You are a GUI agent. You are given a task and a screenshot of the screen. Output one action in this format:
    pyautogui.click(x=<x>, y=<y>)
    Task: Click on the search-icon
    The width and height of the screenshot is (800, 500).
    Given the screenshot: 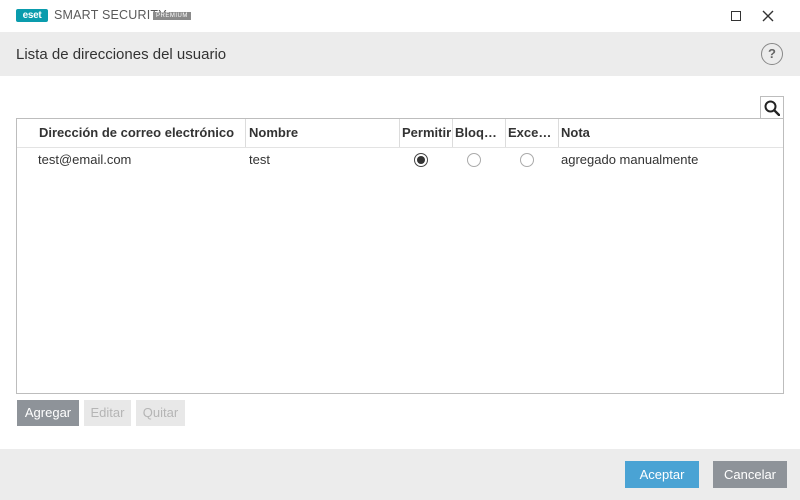 What is the action you would take?
    pyautogui.click(x=772, y=108)
    